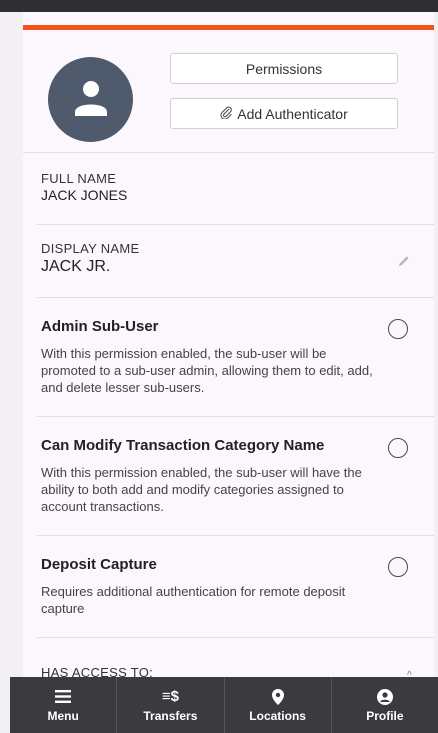  What do you see at coordinates (404, 263) in the screenshot?
I see `edit-pencil-icon` at bounding box center [404, 263].